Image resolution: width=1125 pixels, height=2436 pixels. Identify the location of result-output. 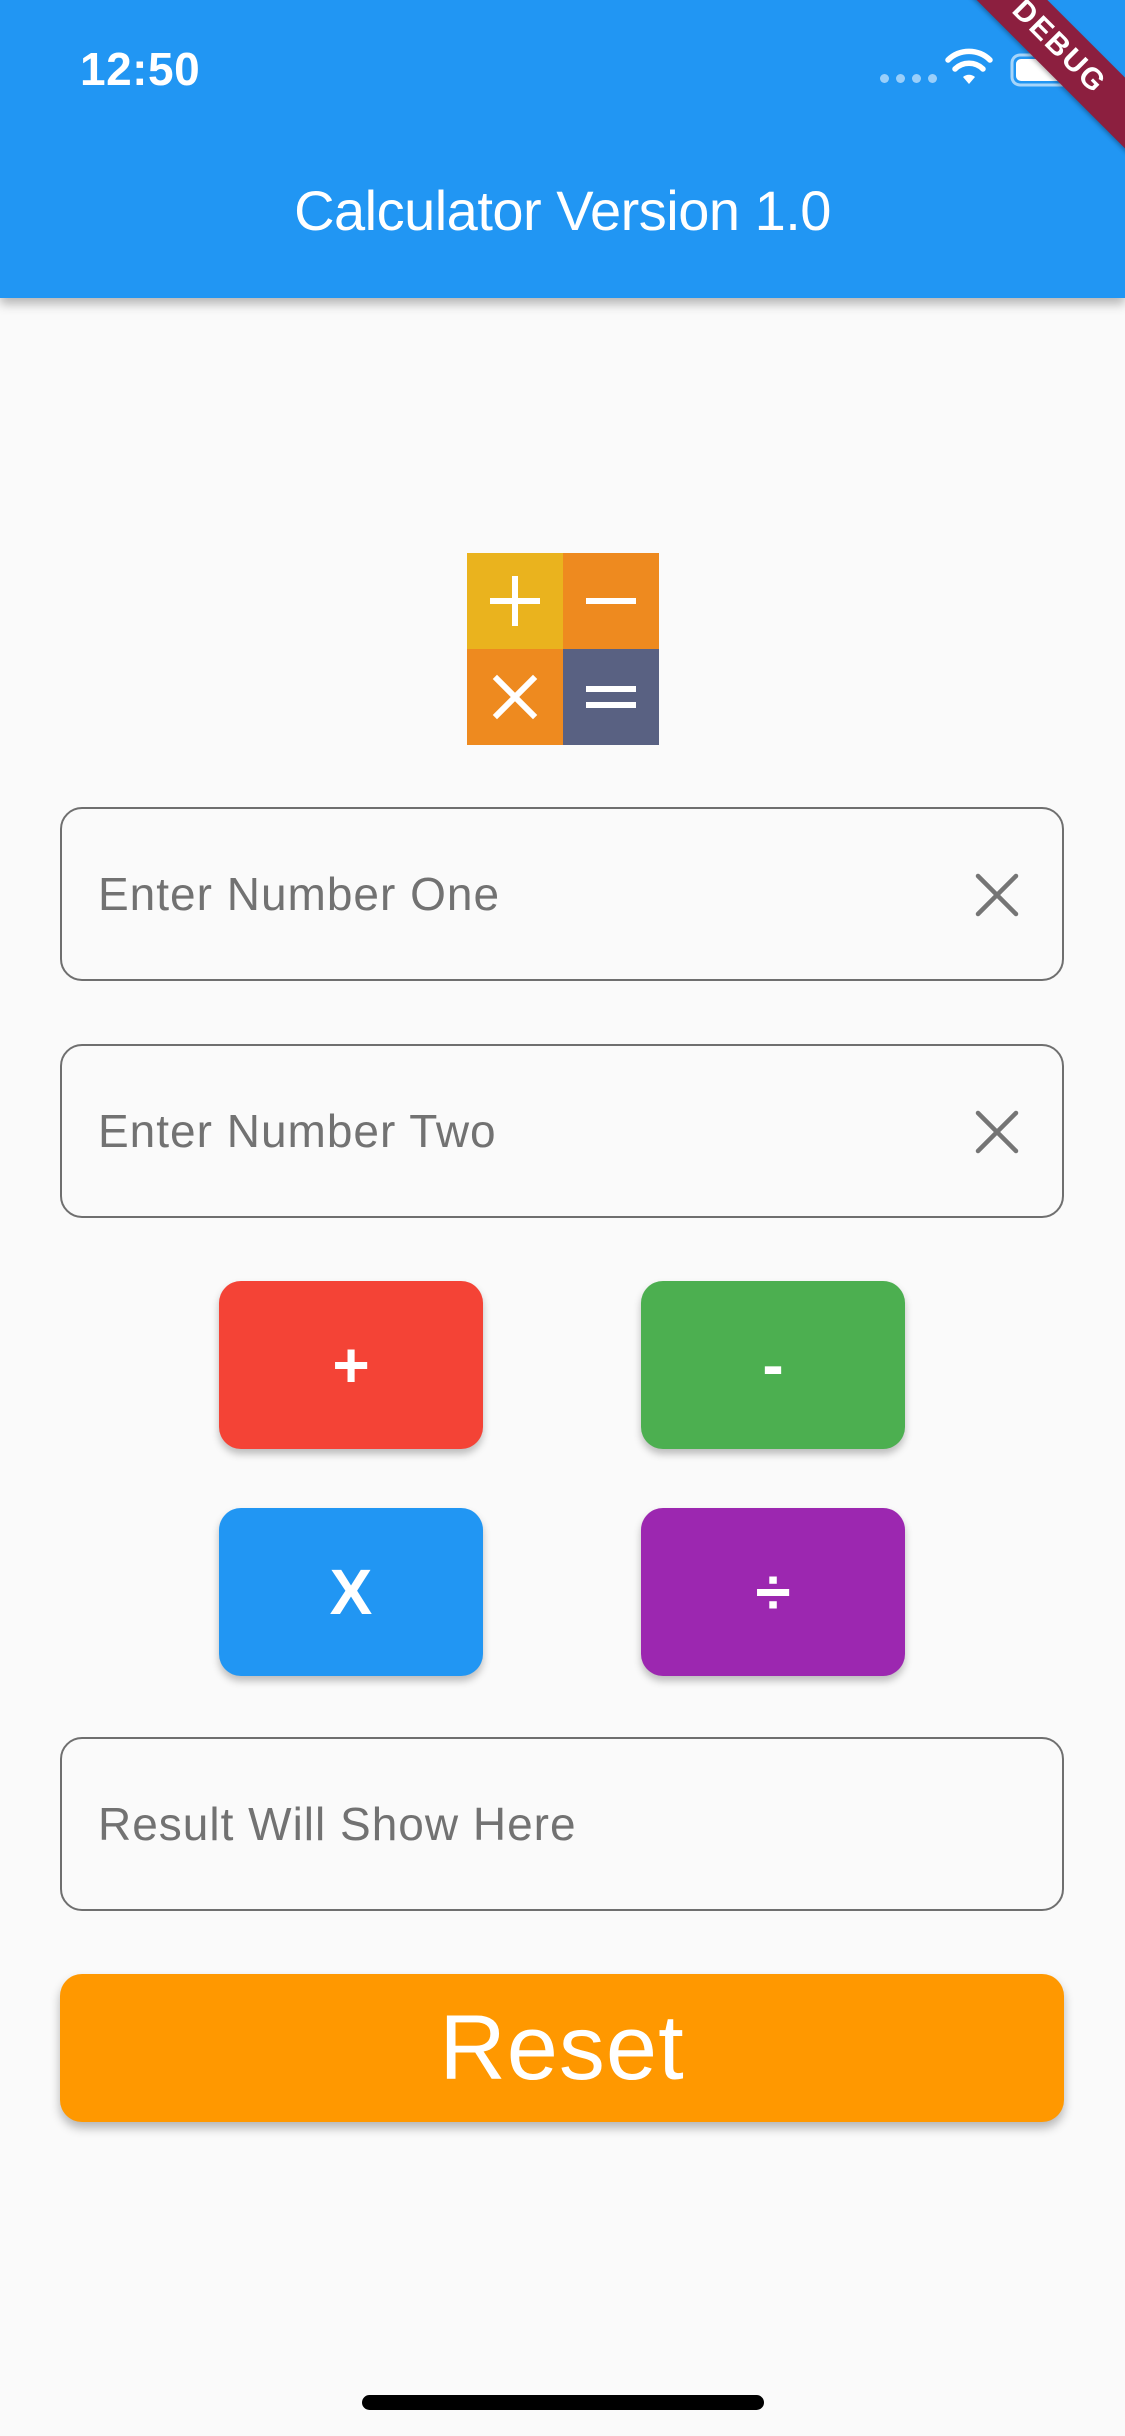
(538, 1824).